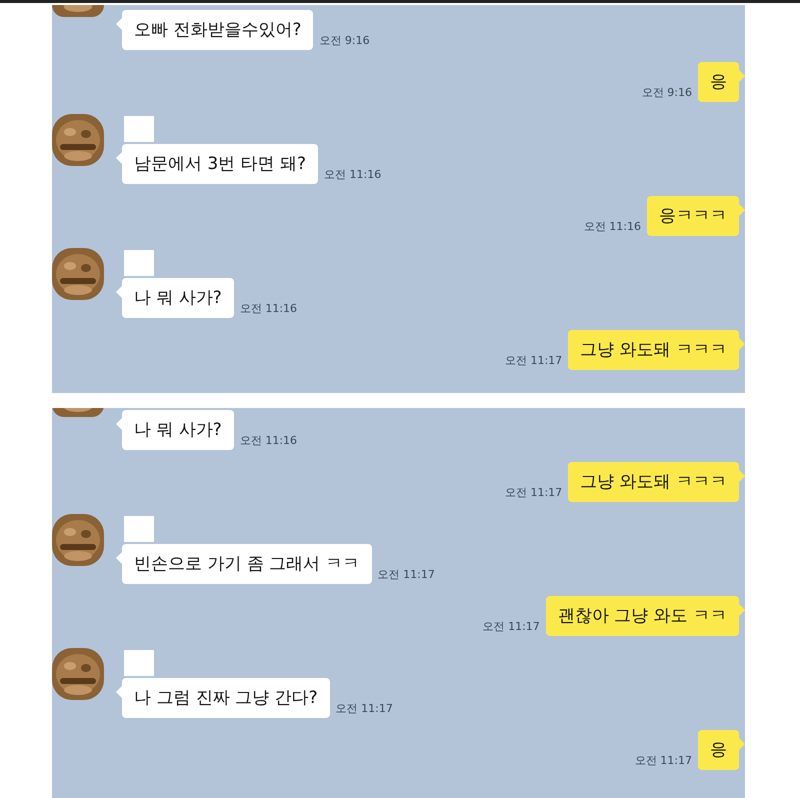 The image size is (800, 798). I want to click on message-bubble: 오빠 전화받을수있어?, so click(218, 30).